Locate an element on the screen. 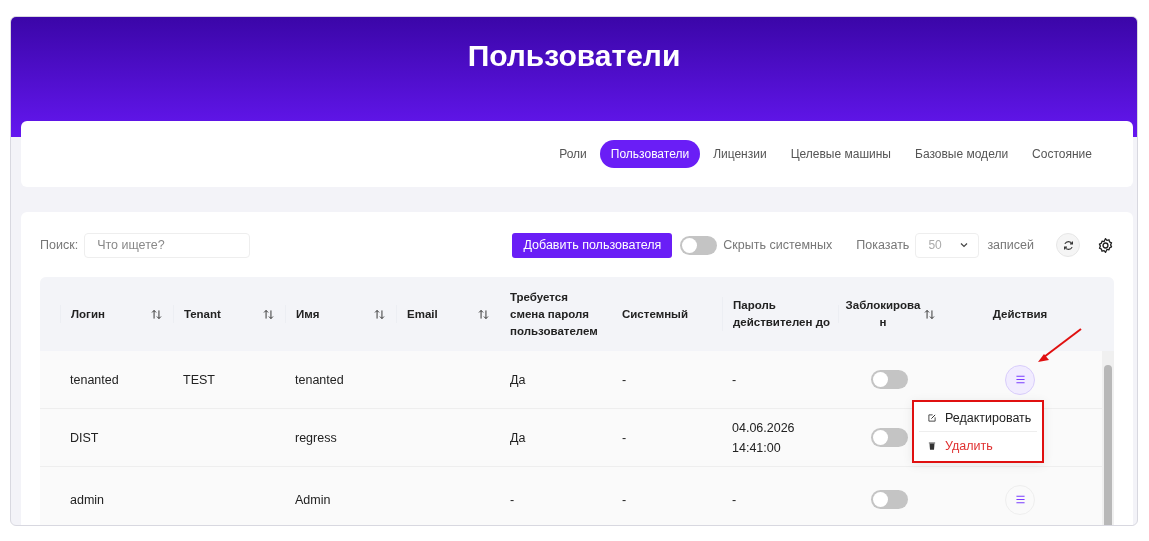 This screenshot has height=541, width=1149. table-cell-text: admin is located at coordinates (87, 500).